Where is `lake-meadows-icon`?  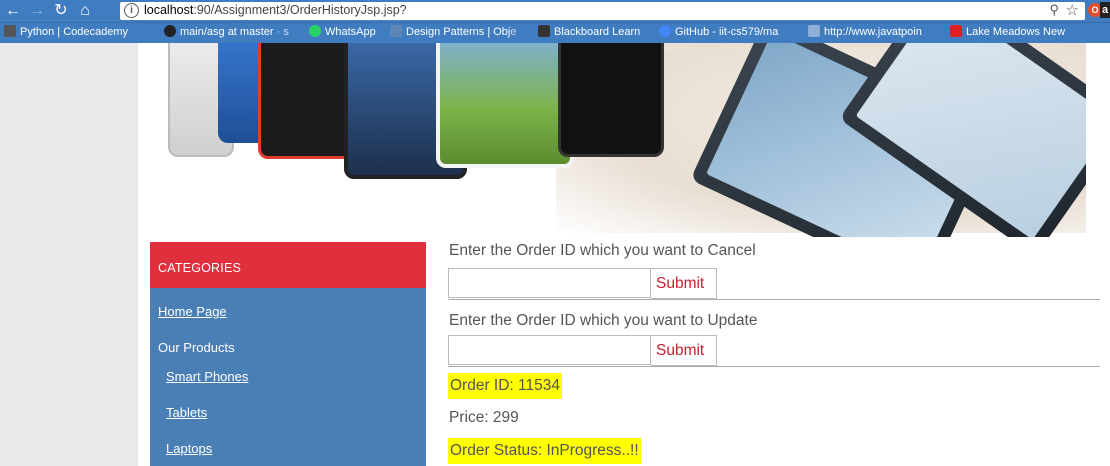
lake-meadows-icon is located at coordinates (956, 31).